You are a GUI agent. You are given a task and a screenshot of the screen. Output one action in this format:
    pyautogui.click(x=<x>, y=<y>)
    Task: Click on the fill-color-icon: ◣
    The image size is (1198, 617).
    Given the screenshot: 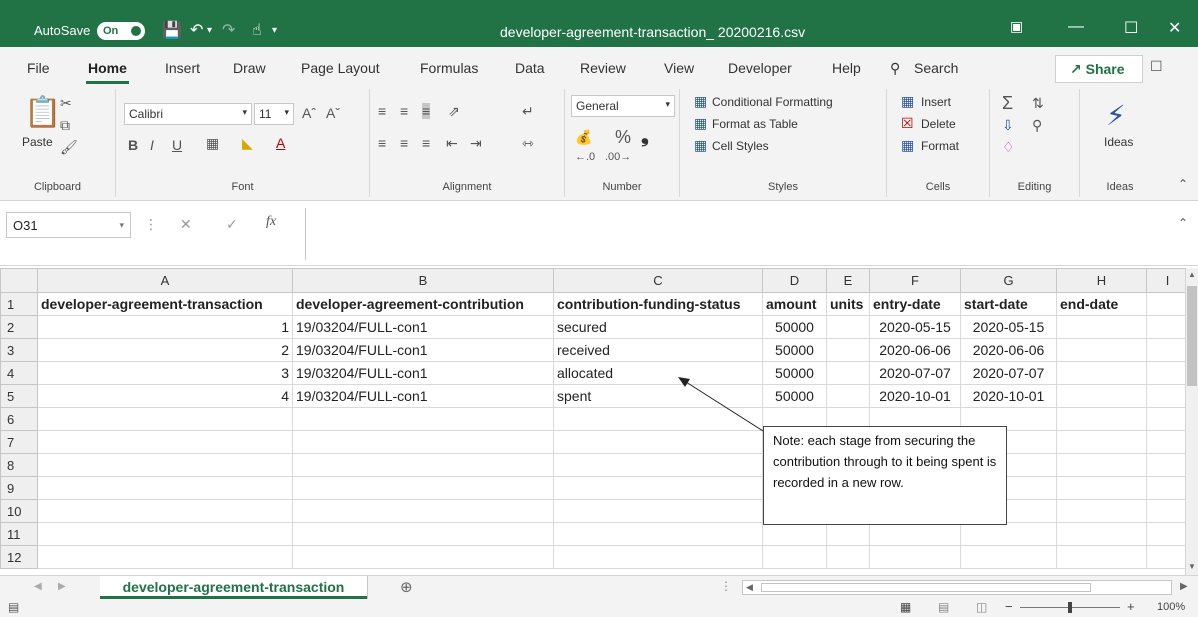 What is the action you would take?
    pyautogui.click(x=247, y=143)
    